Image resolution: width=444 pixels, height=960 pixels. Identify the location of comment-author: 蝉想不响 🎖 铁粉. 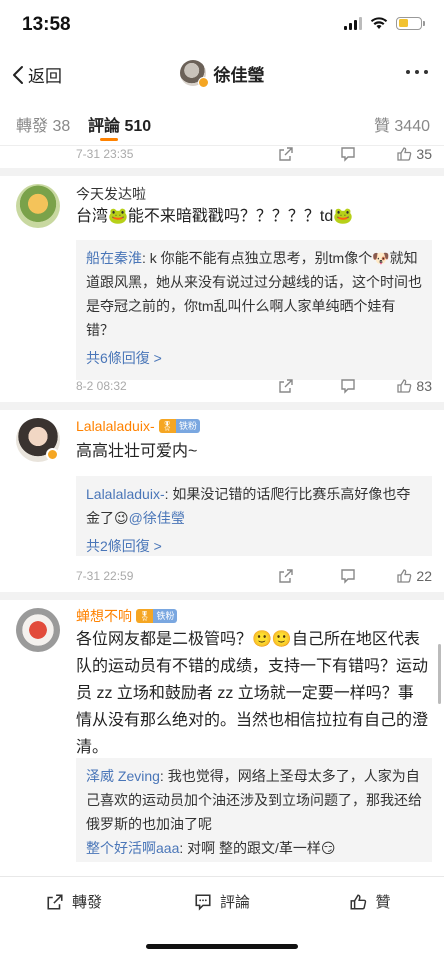
(127, 616).